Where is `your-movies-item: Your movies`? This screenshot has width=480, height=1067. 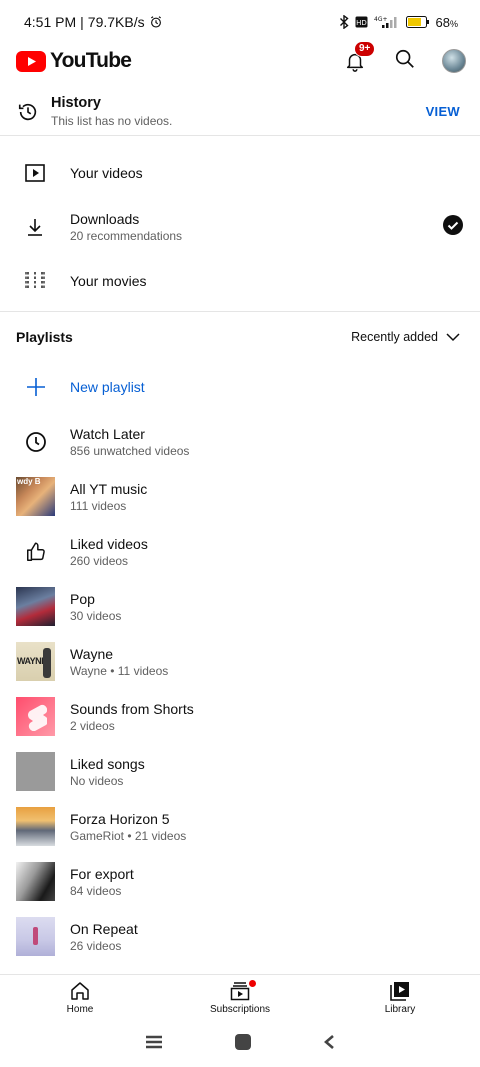 your-movies-item: Your movies is located at coordinates (240, 281).